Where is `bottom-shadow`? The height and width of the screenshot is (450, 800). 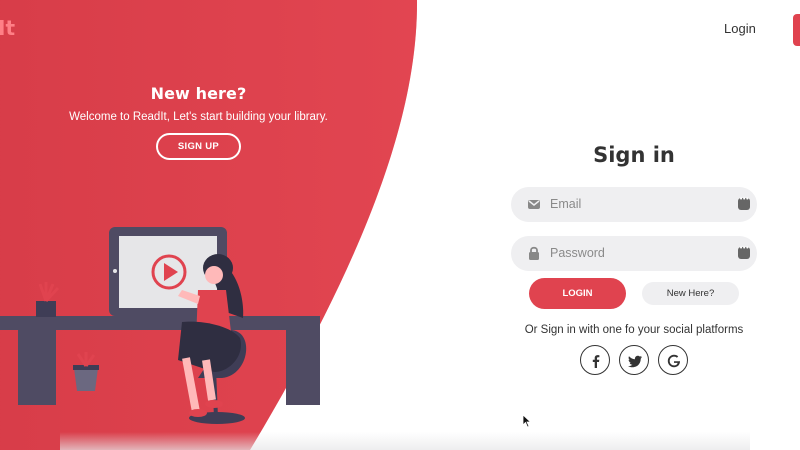 bottom-shadow is located at coordinates (405, 441).